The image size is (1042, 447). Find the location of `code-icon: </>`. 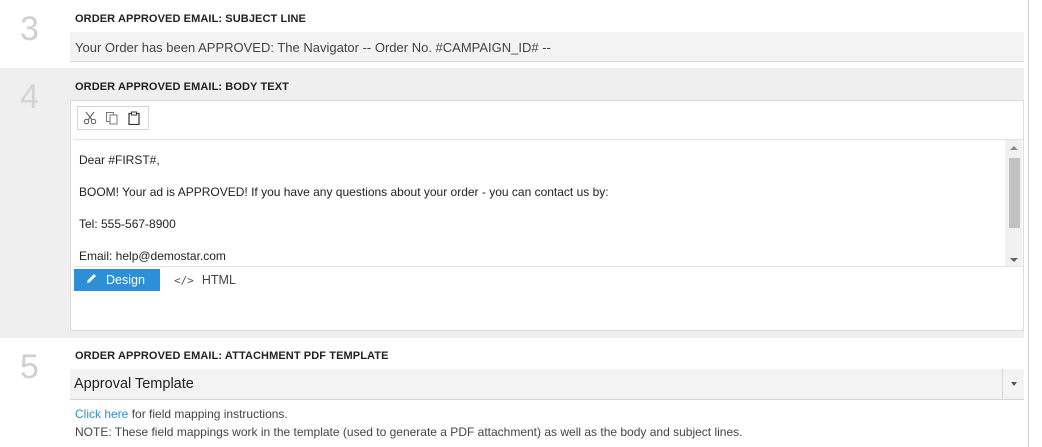

code-icon: </> is located at coordinates (184, 280).